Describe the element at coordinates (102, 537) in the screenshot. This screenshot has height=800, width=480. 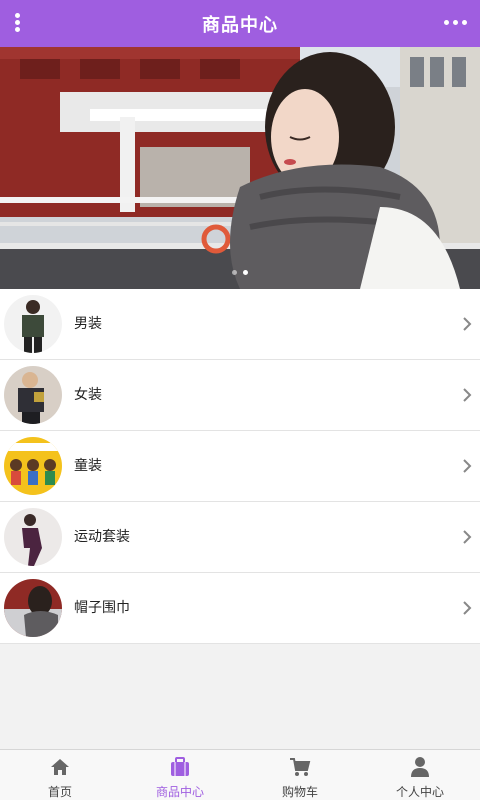
I see `category-label: 运动套装` at that location.